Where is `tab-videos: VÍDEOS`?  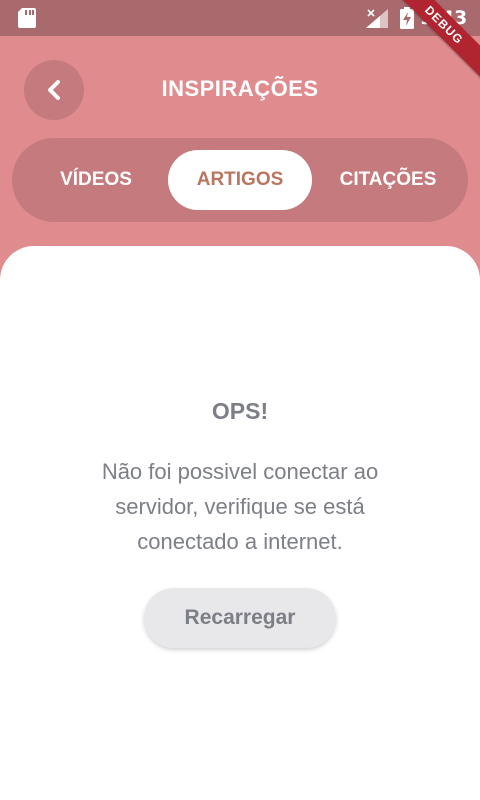 tab-videos: VÍDEOS is located at coordinates (96, 180).